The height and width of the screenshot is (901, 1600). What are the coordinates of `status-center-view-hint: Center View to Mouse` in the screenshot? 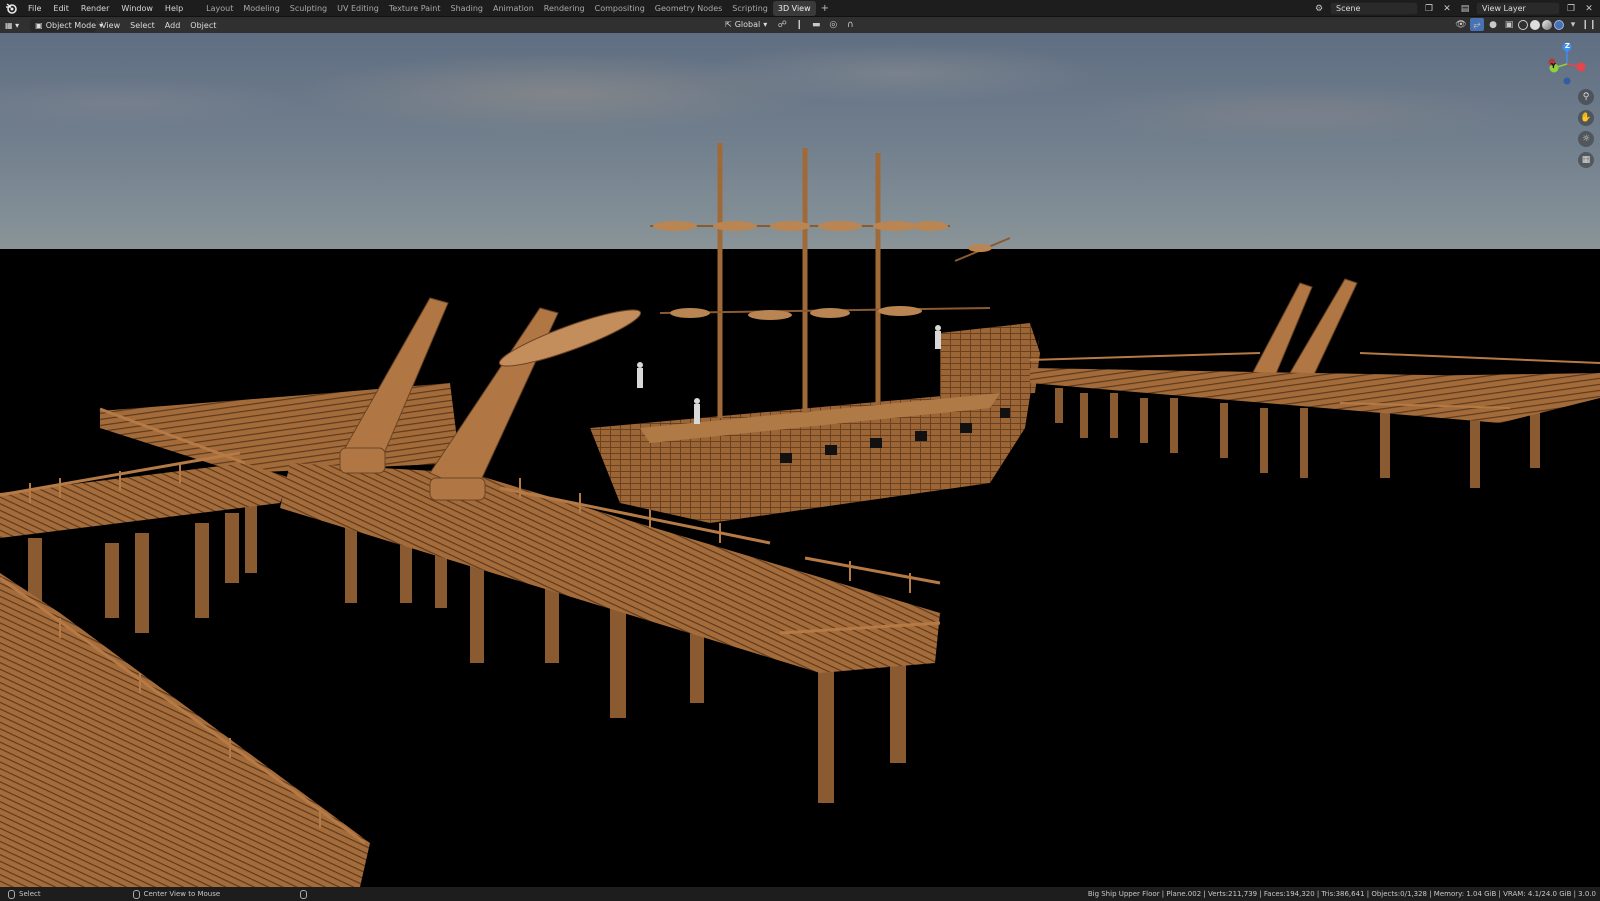 It's located at (177, 894).